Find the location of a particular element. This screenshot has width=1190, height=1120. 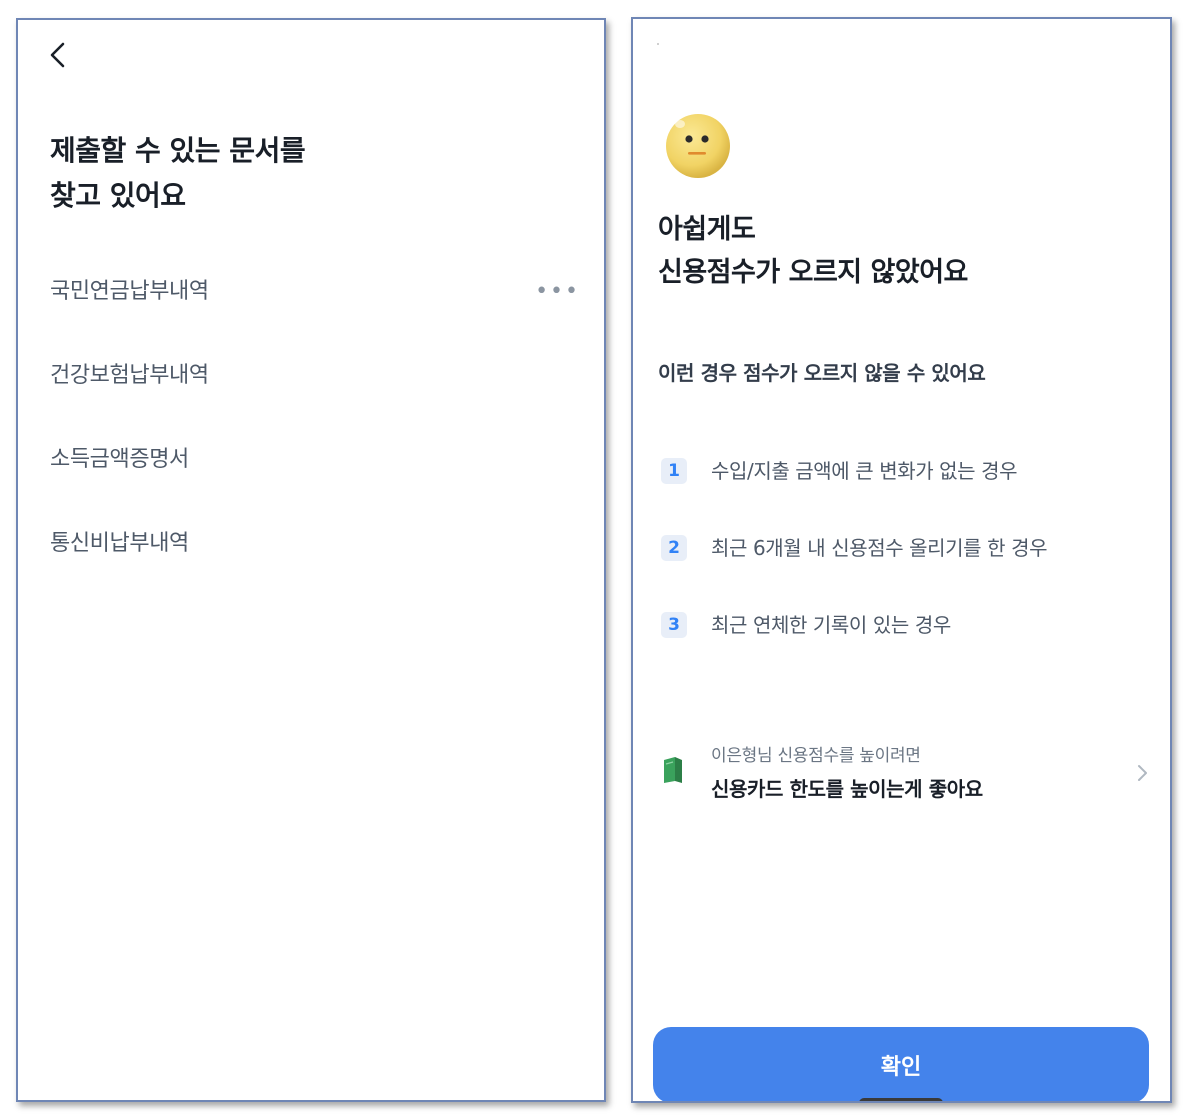

document-label: 통신비납부내역 is located at coordinates (119, 543).